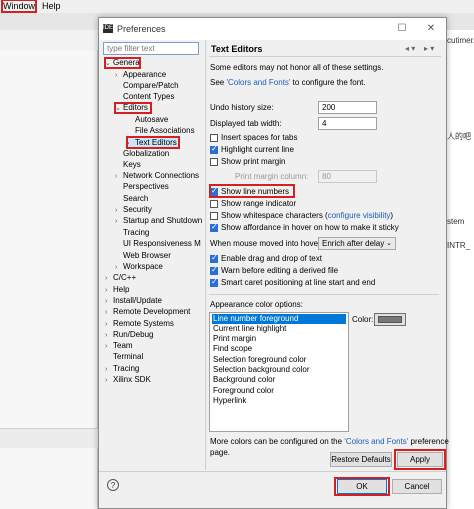  Describe the element at coordinates (214, 216) in the screenshot. I see `whitespace-checkbox` at that location.